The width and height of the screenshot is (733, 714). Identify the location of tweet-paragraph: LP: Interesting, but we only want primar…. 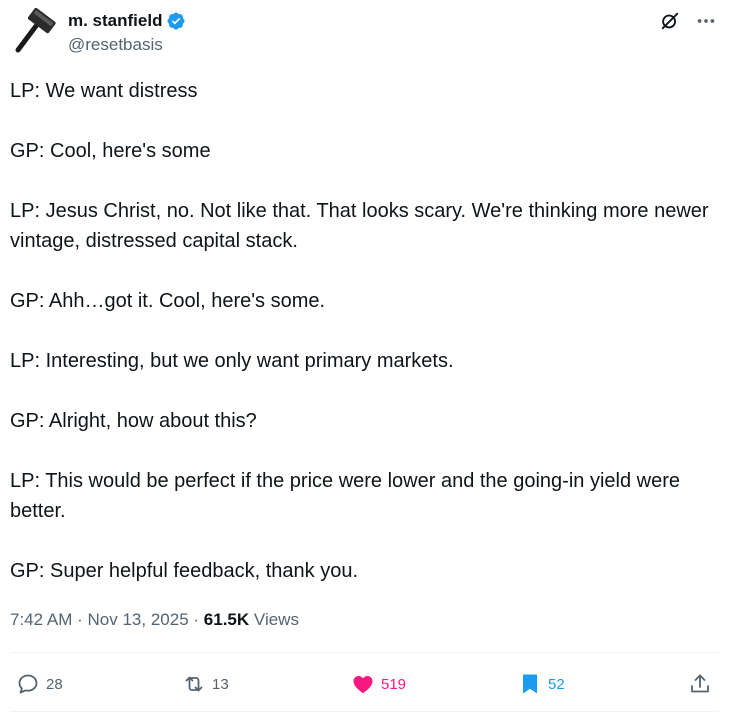
(232, 361).